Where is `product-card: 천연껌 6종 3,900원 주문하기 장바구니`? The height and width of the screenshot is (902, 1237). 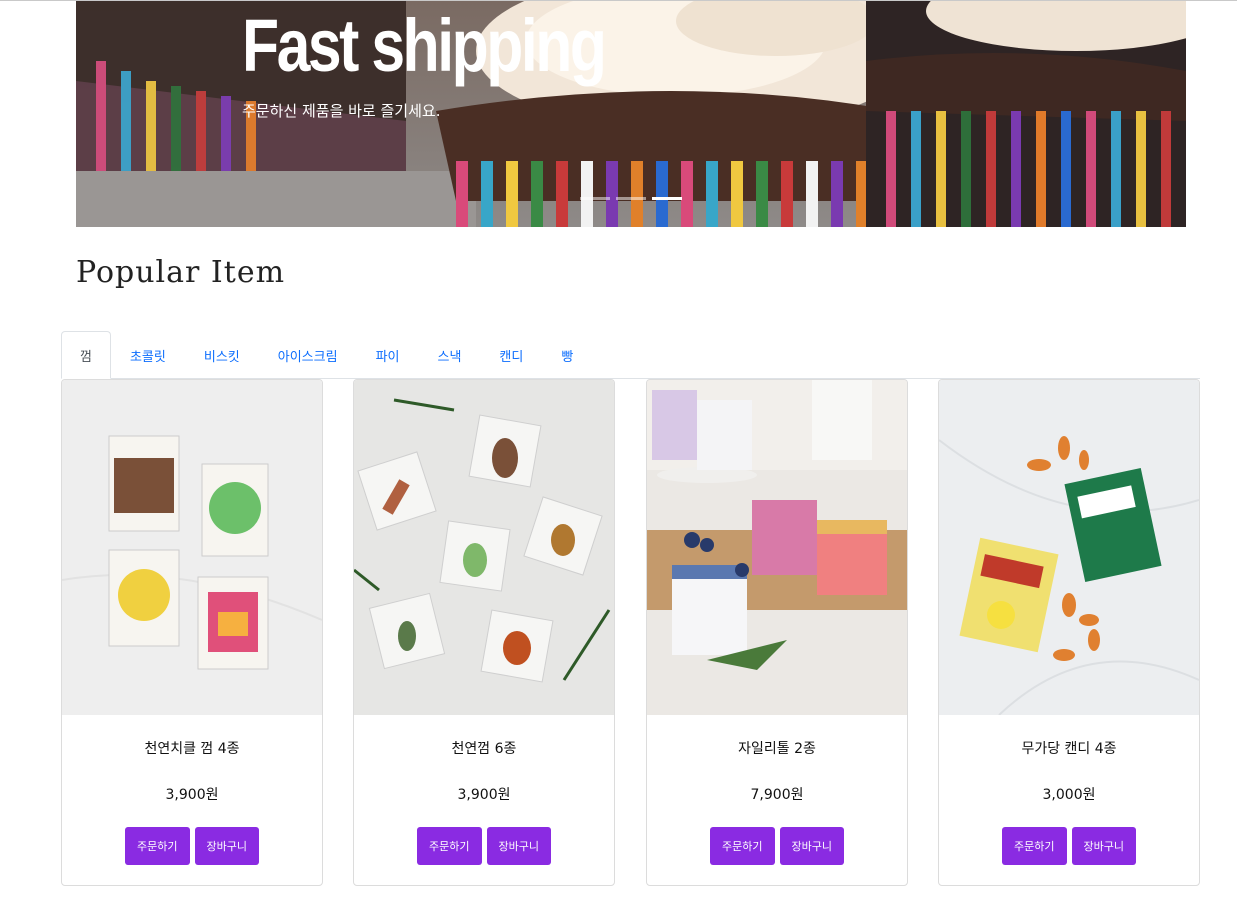
product-card: 천연껌 6종 3,900원 주문하기 장바구니 is located at coordinates (484, 632).